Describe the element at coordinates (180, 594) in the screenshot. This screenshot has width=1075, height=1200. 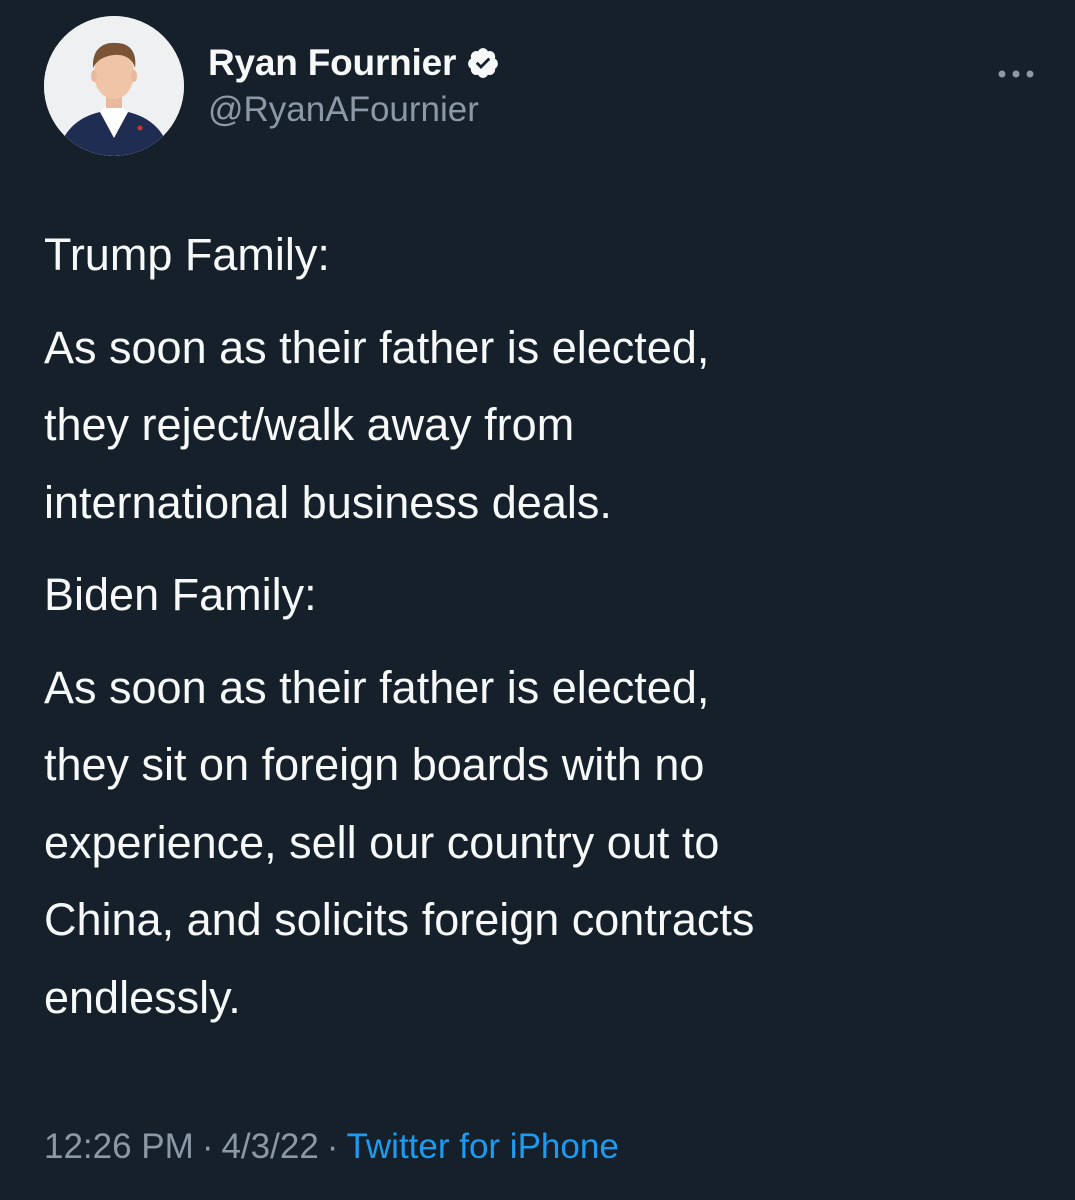
I see `tweet-paragraph: Biden Family:` at that location.